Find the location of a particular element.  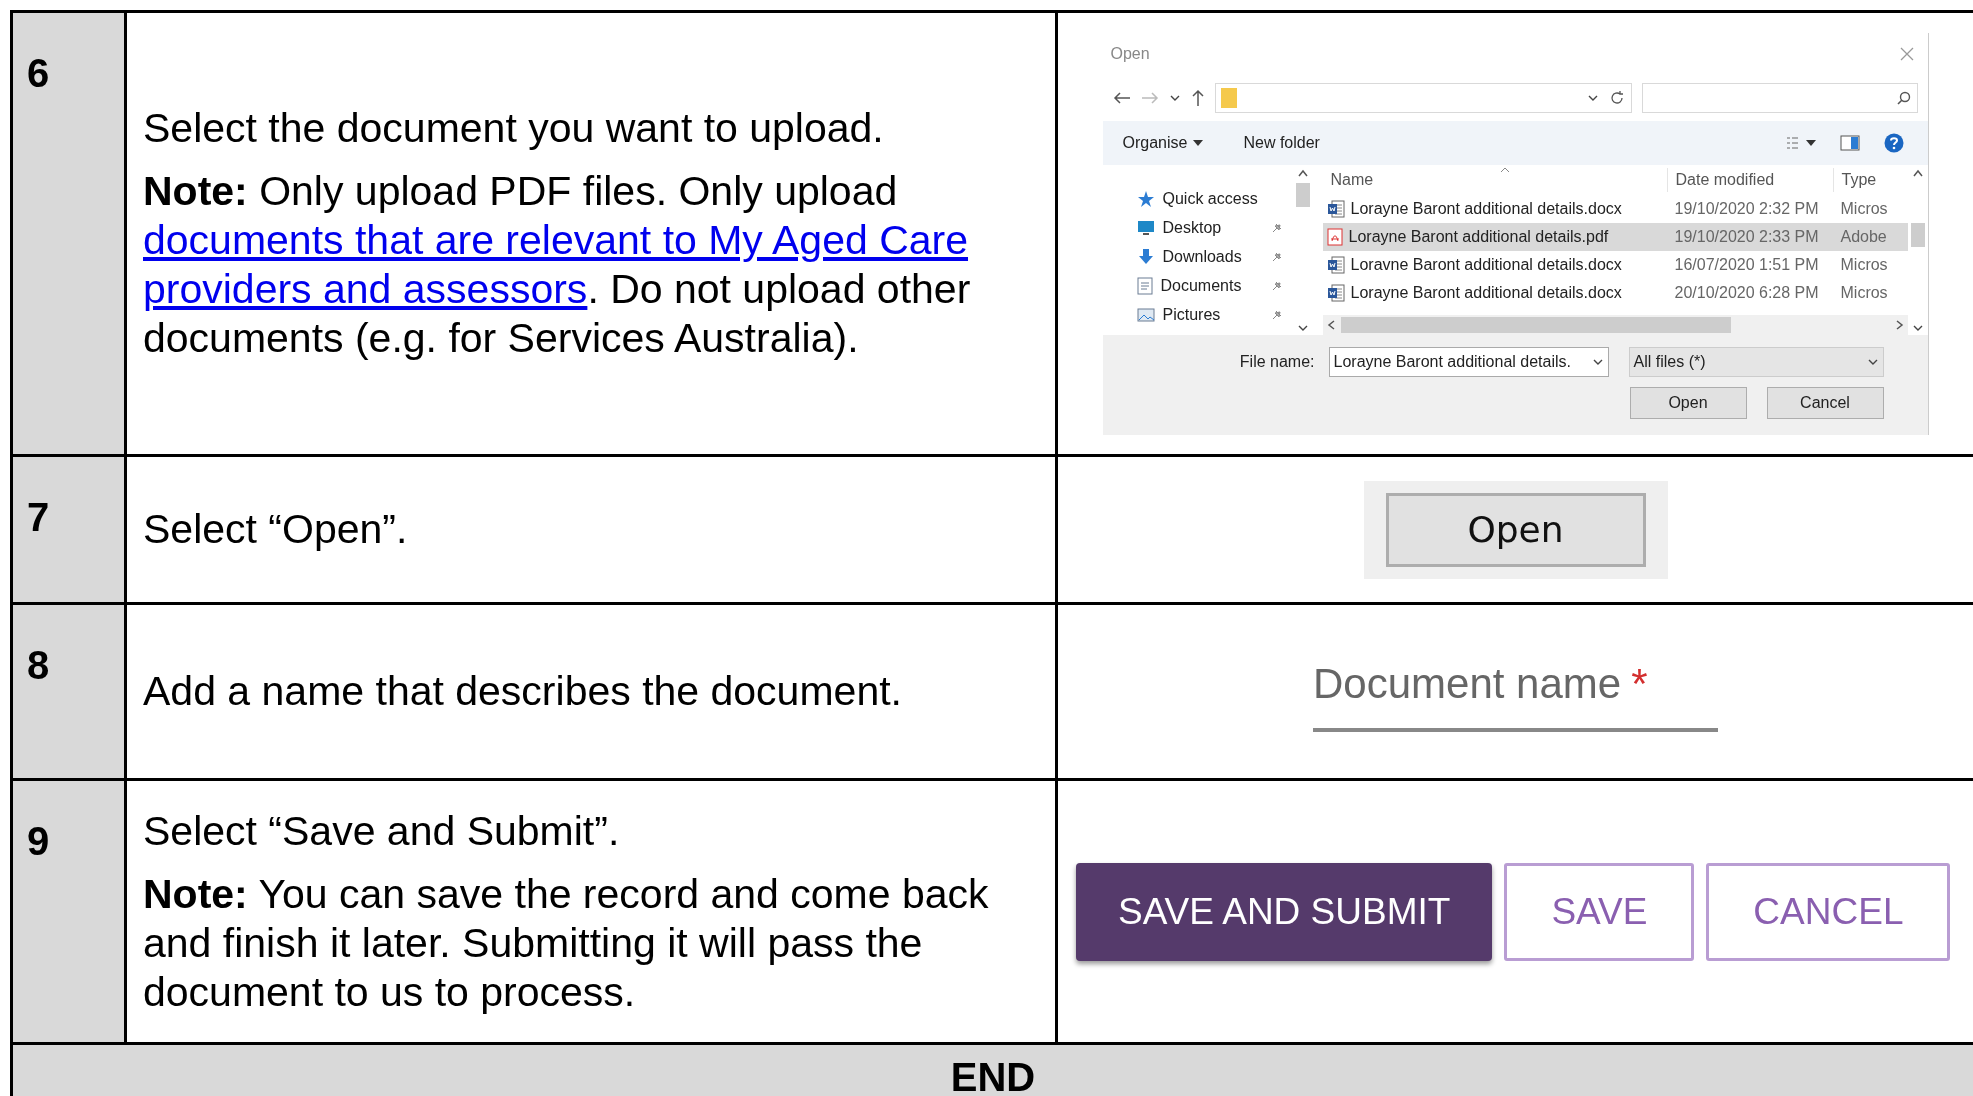

picture-icon is located at coordinates (1145, 315).